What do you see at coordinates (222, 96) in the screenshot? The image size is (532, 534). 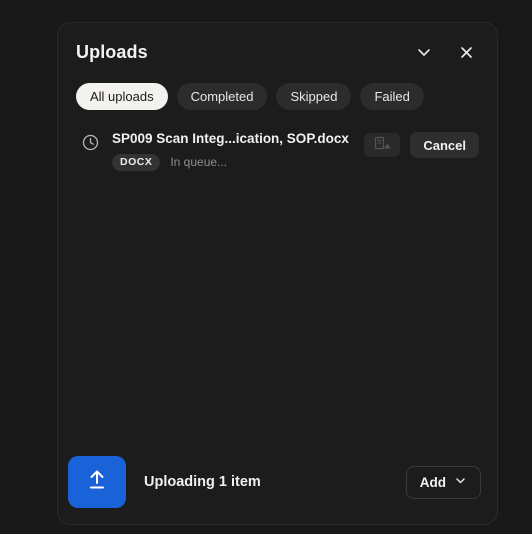 I see `filter-chip-completed: Completed` at bounding box center [222, 96].